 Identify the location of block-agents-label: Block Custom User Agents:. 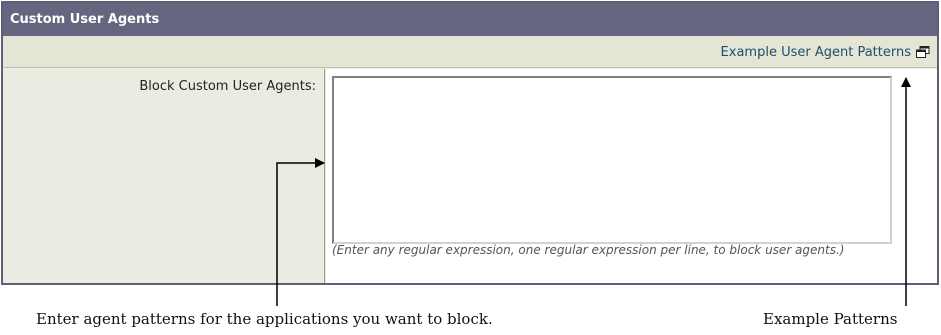
(227, 86).